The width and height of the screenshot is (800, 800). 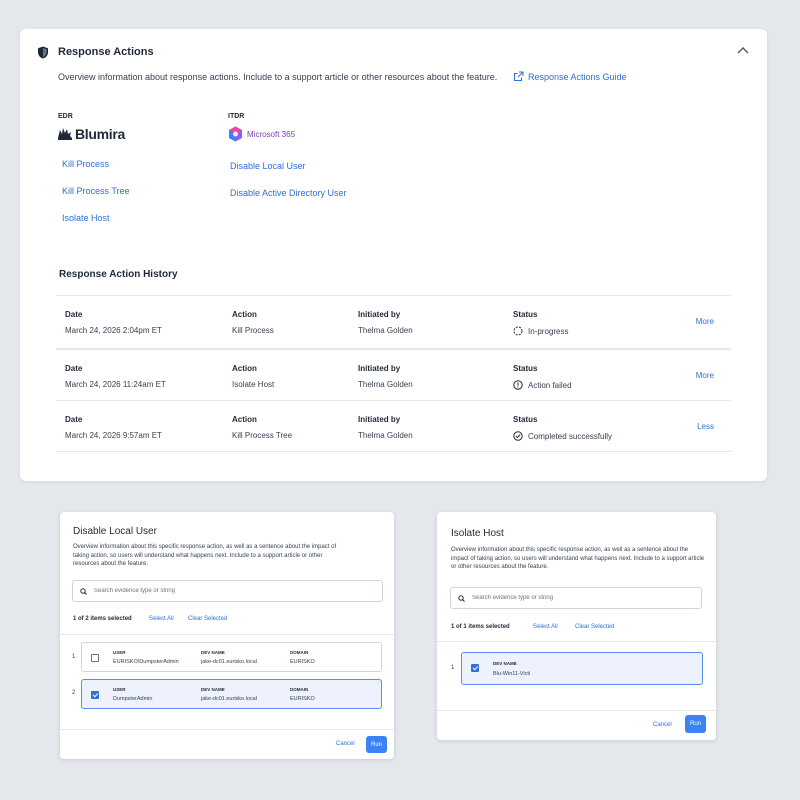 I want to click on check-circle-icon, so click(x=518, y=436).